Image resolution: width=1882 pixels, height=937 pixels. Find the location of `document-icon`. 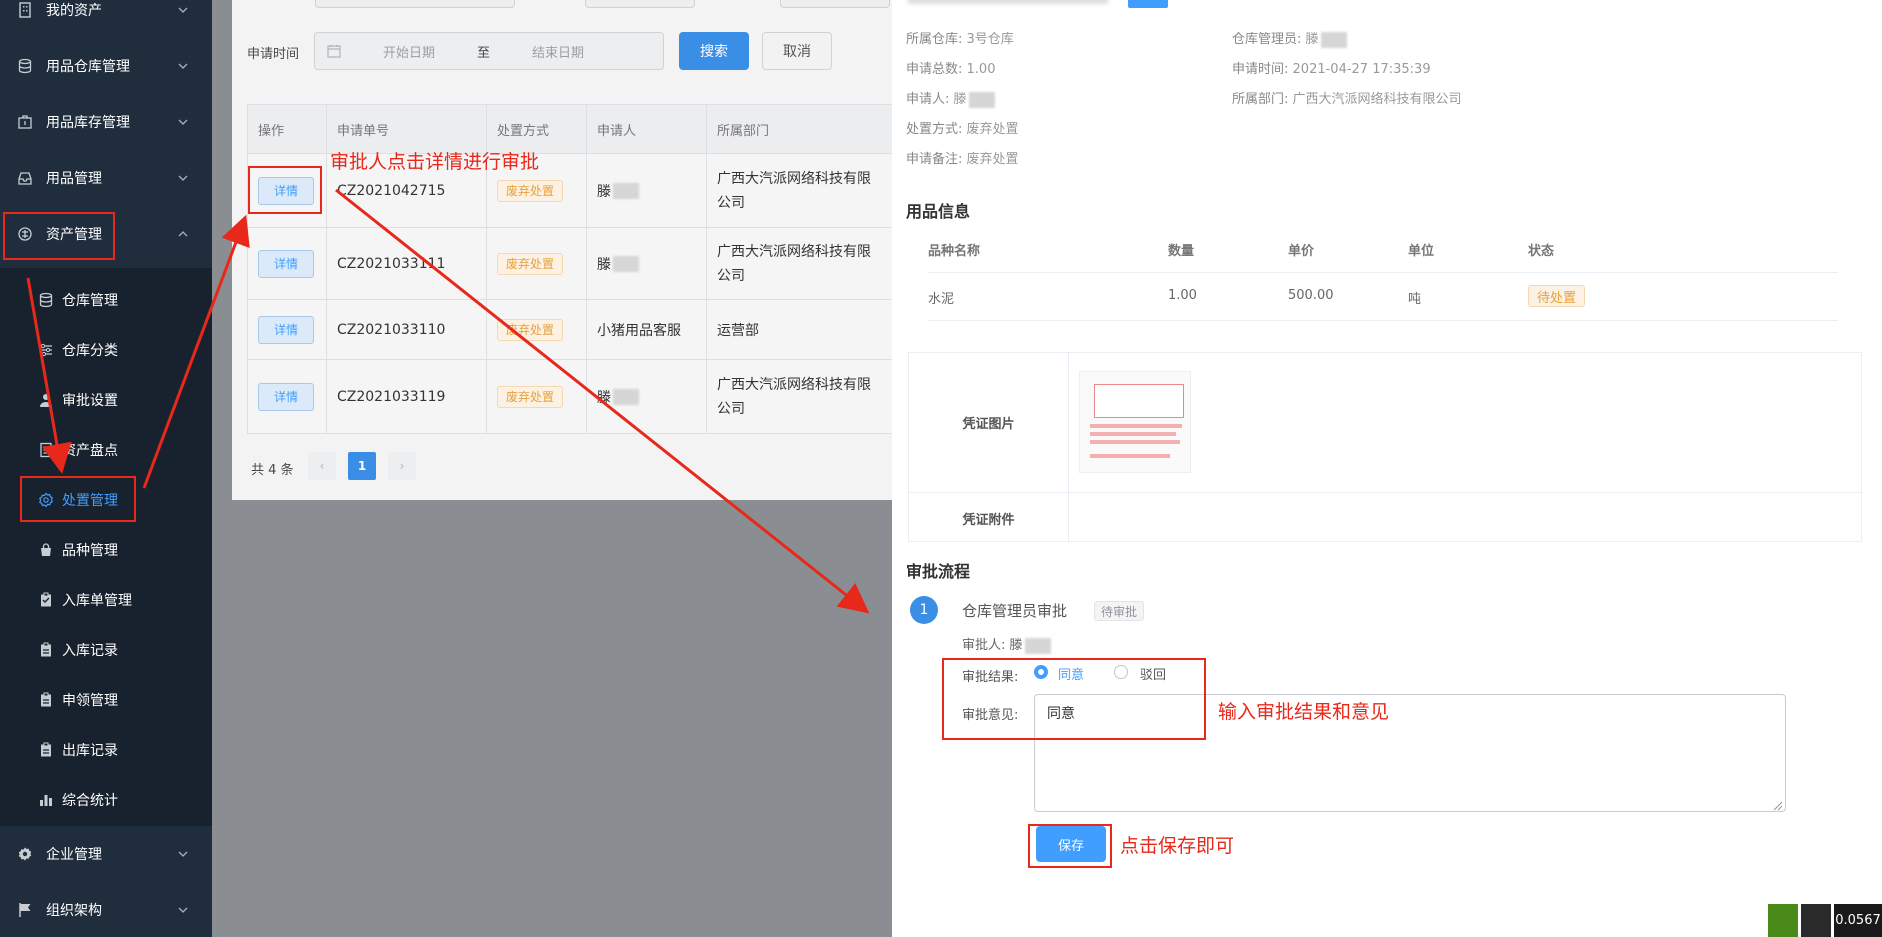

document-icon is located at coordinates (46, 450).